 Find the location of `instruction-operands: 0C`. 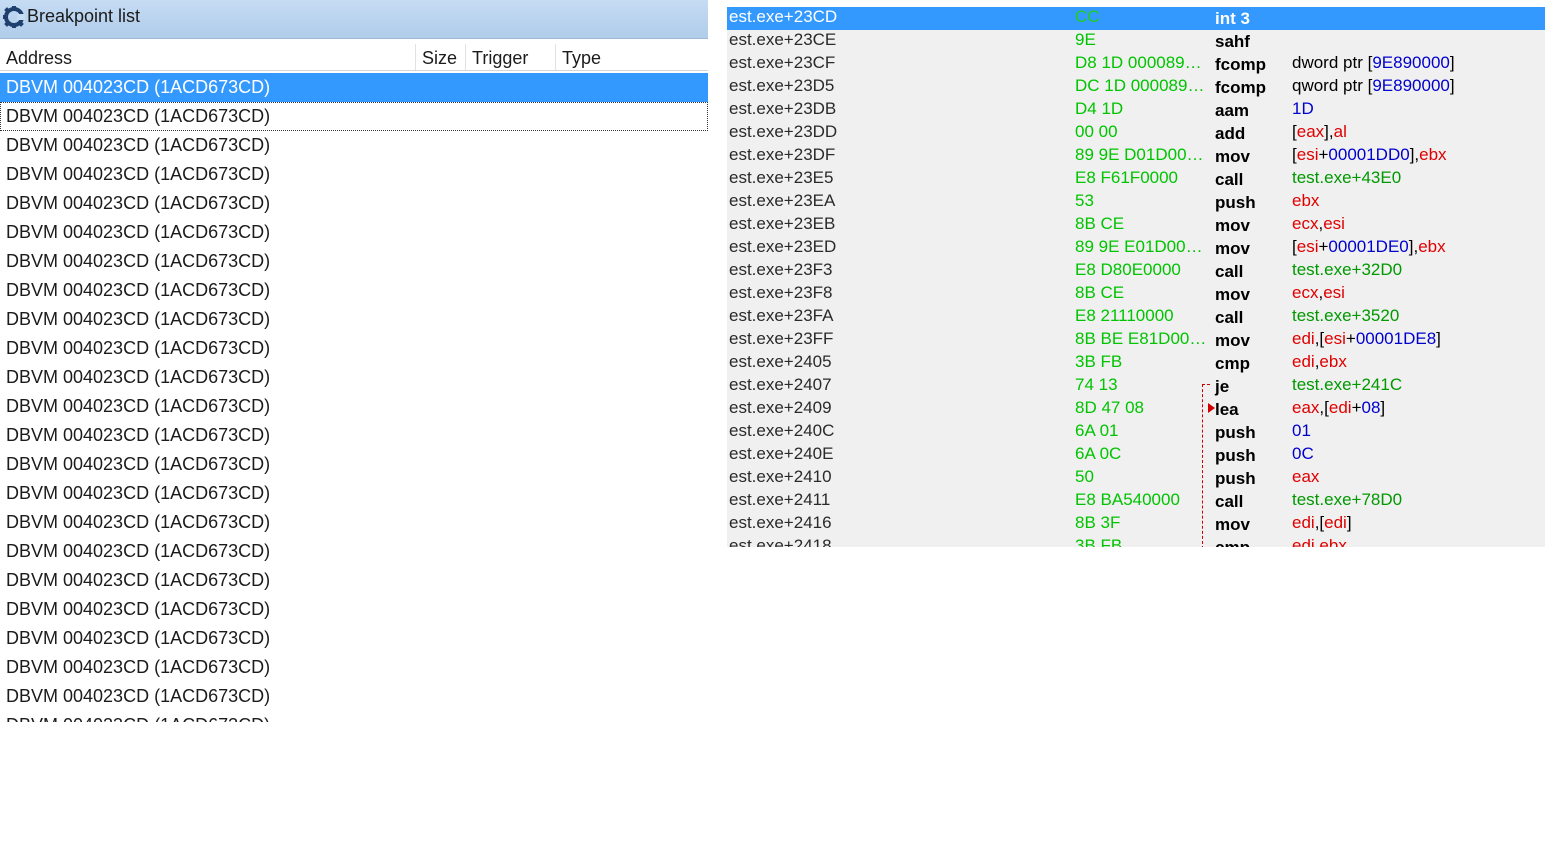

instruction-operands: 0C is located at coordinates (1303, 454).